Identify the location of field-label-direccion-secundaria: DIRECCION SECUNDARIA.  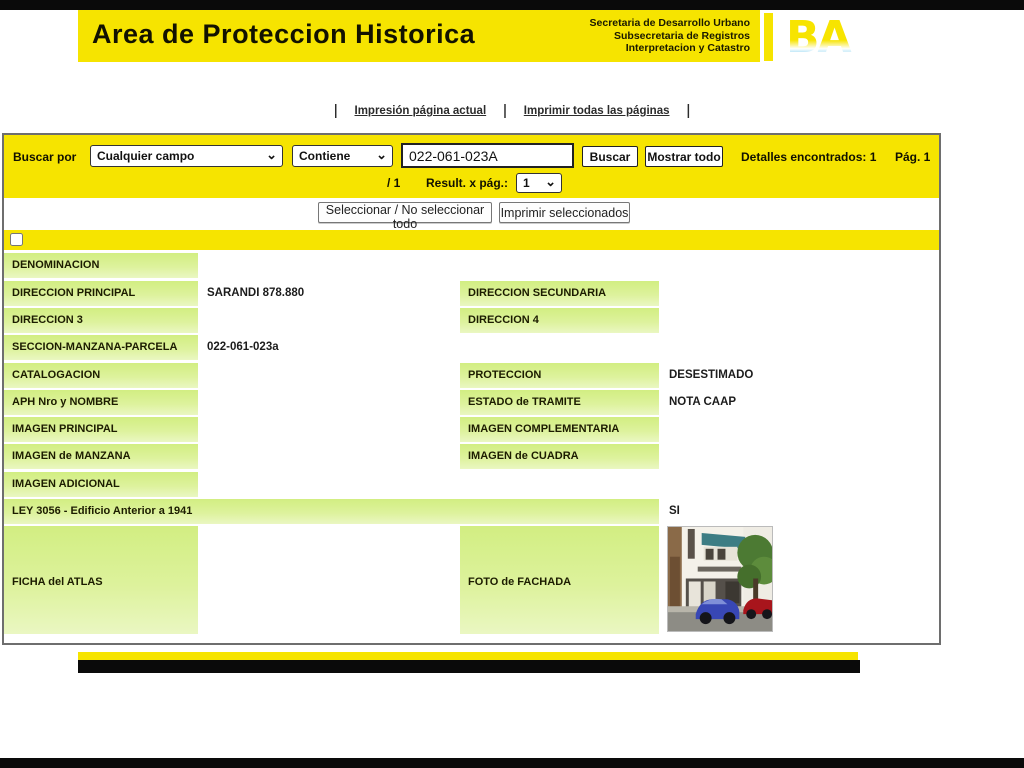
(559, 293).